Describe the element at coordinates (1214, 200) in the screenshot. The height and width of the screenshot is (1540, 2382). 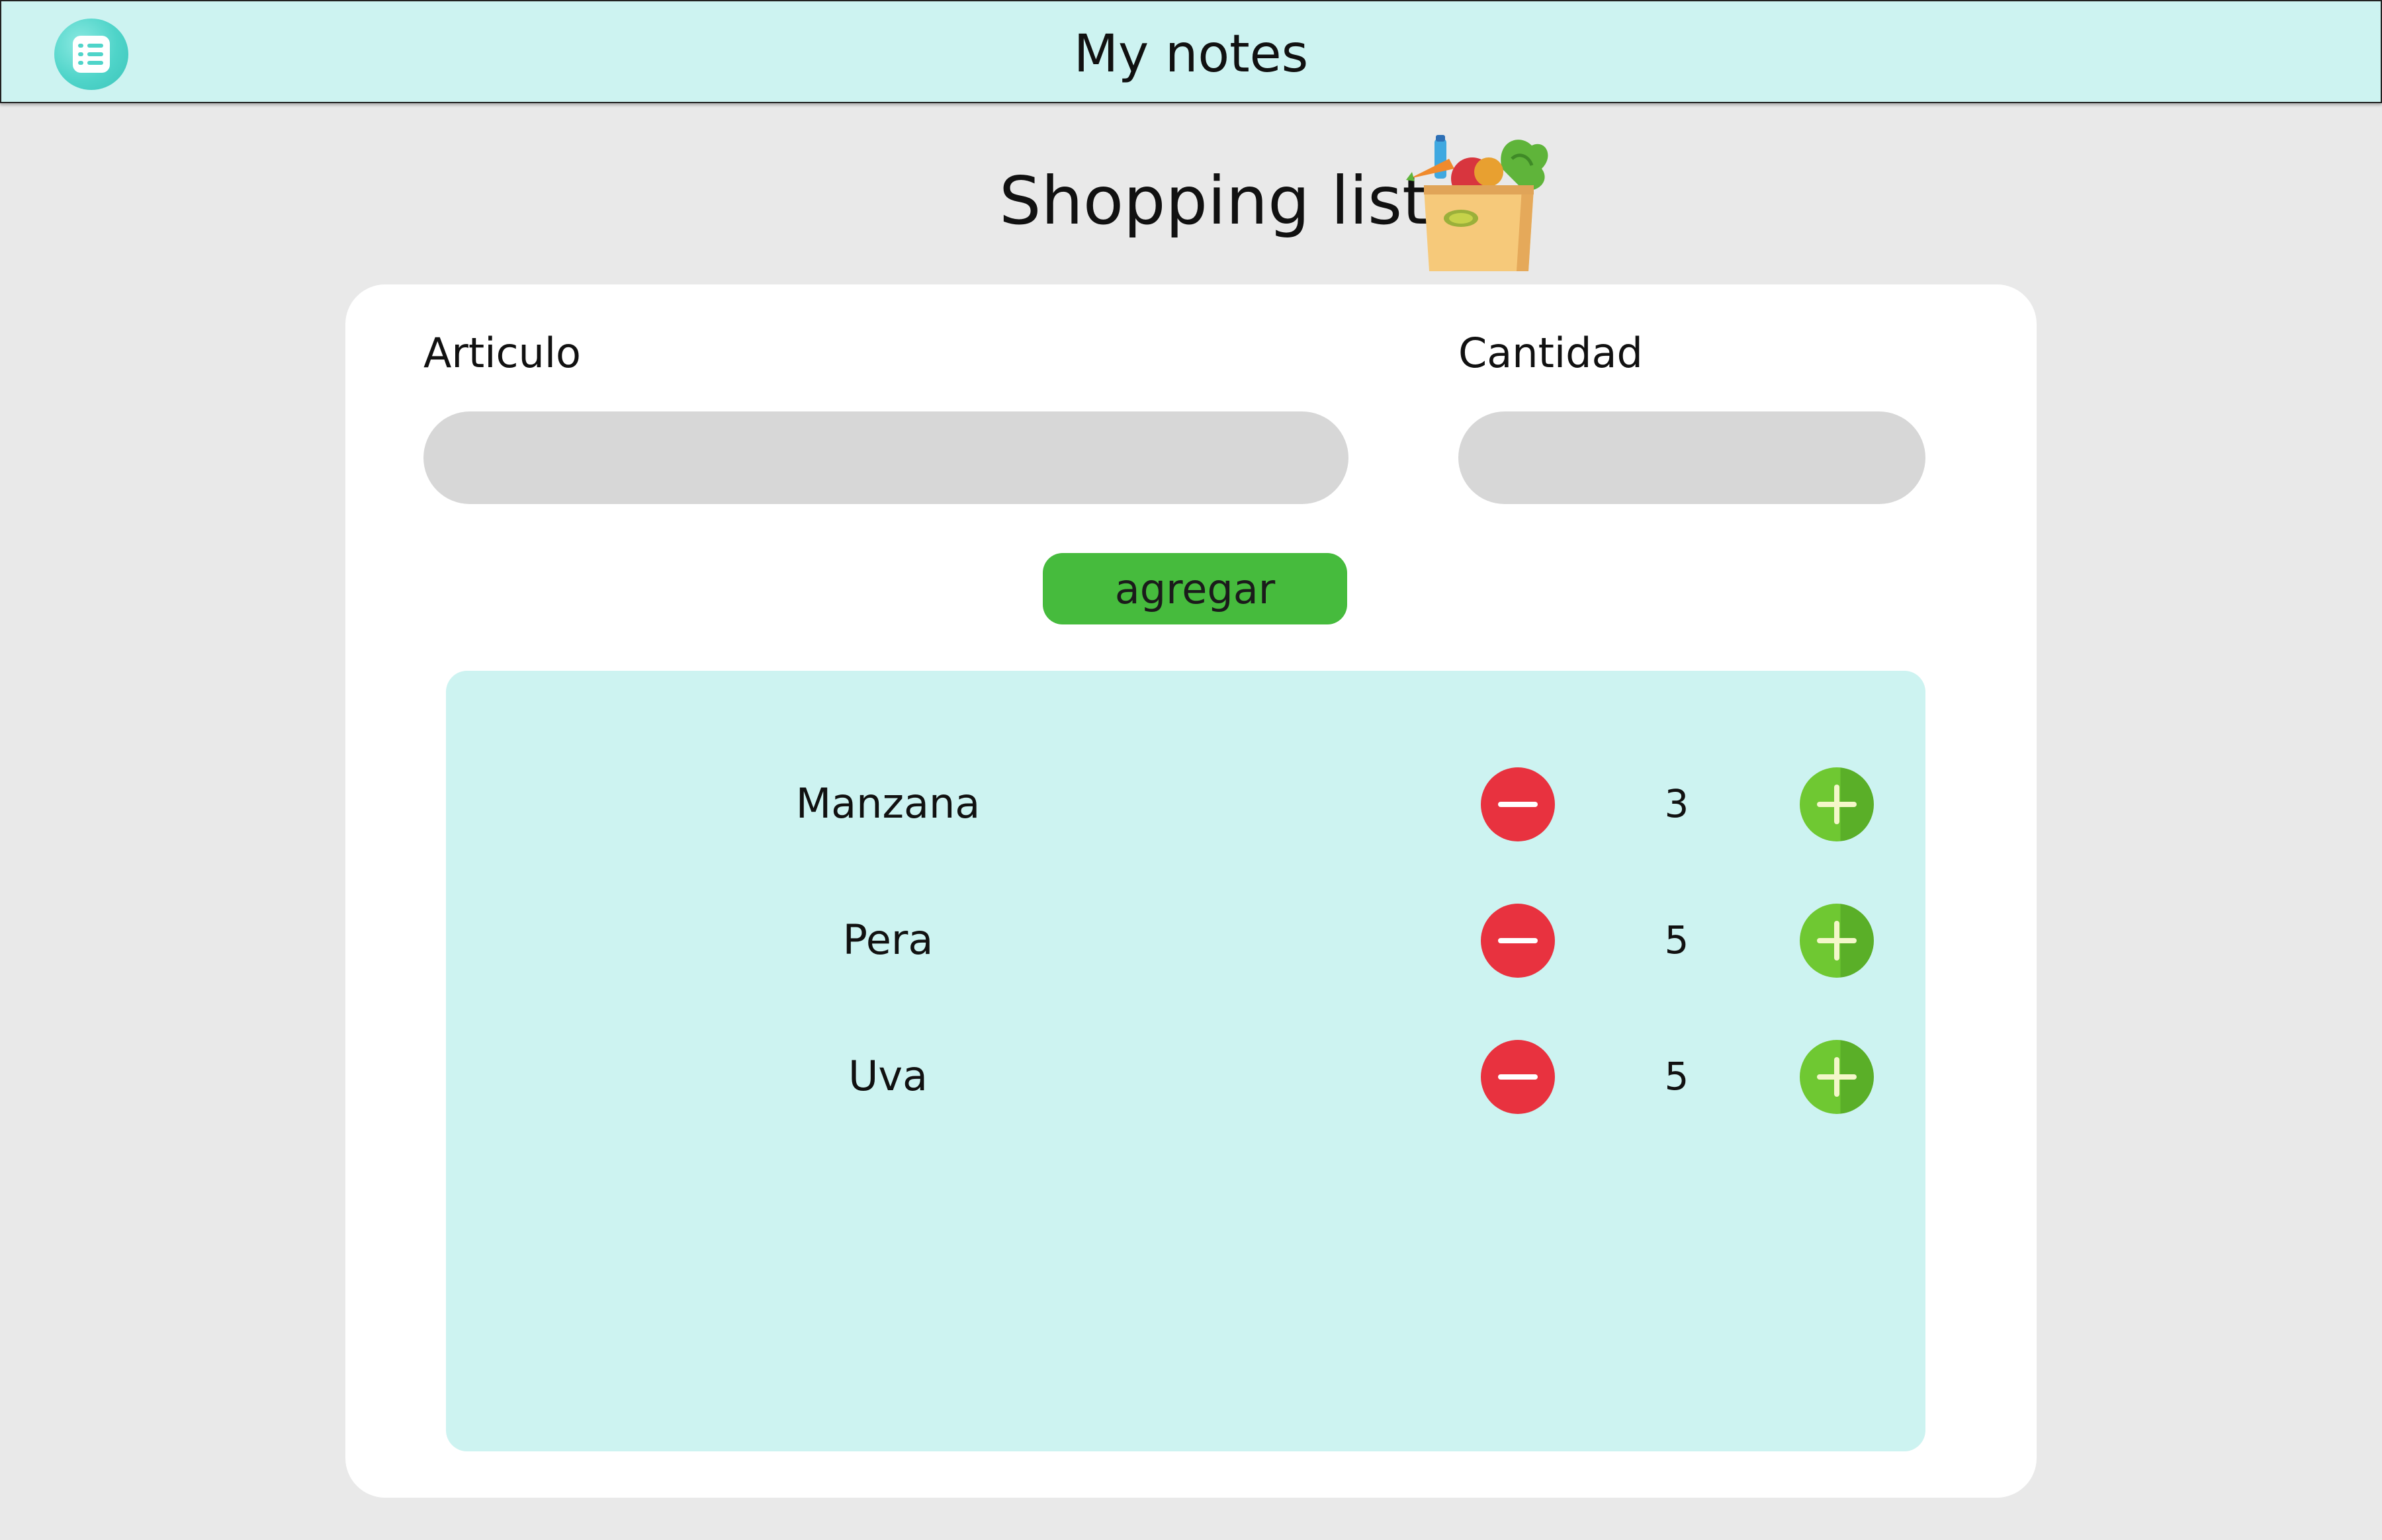
I see `page-title: Shopping list` at that location.